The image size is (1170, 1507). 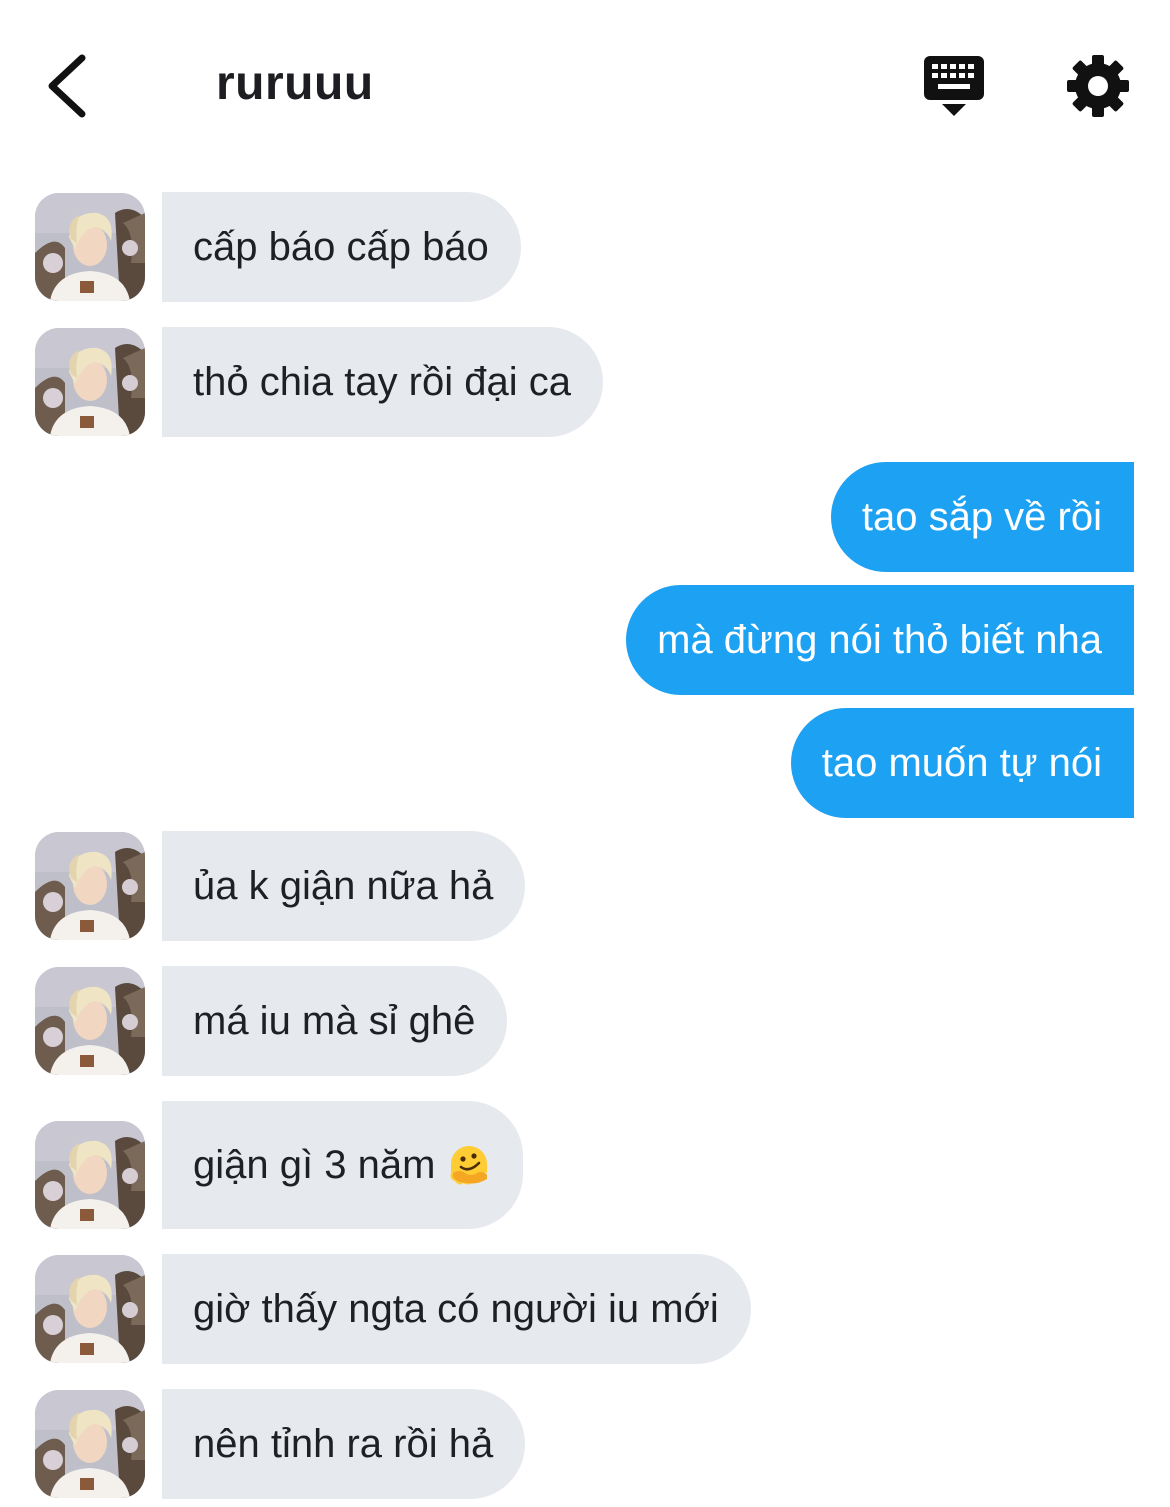 What do you see at coordinates (585, 80) in the screenshot?
I see `chat-header: ruruuu` at bounding box center [585, 80].